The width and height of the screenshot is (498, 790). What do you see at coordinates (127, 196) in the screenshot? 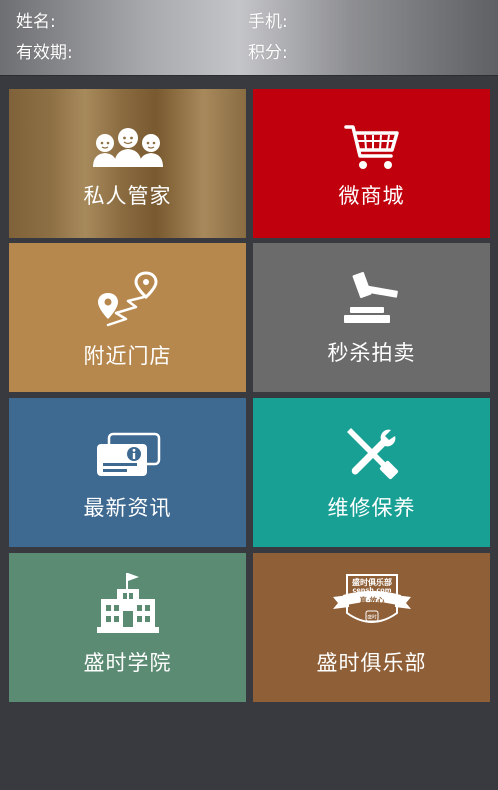
I see `tile-label: 私人管家` at bounding box center [127, 196].